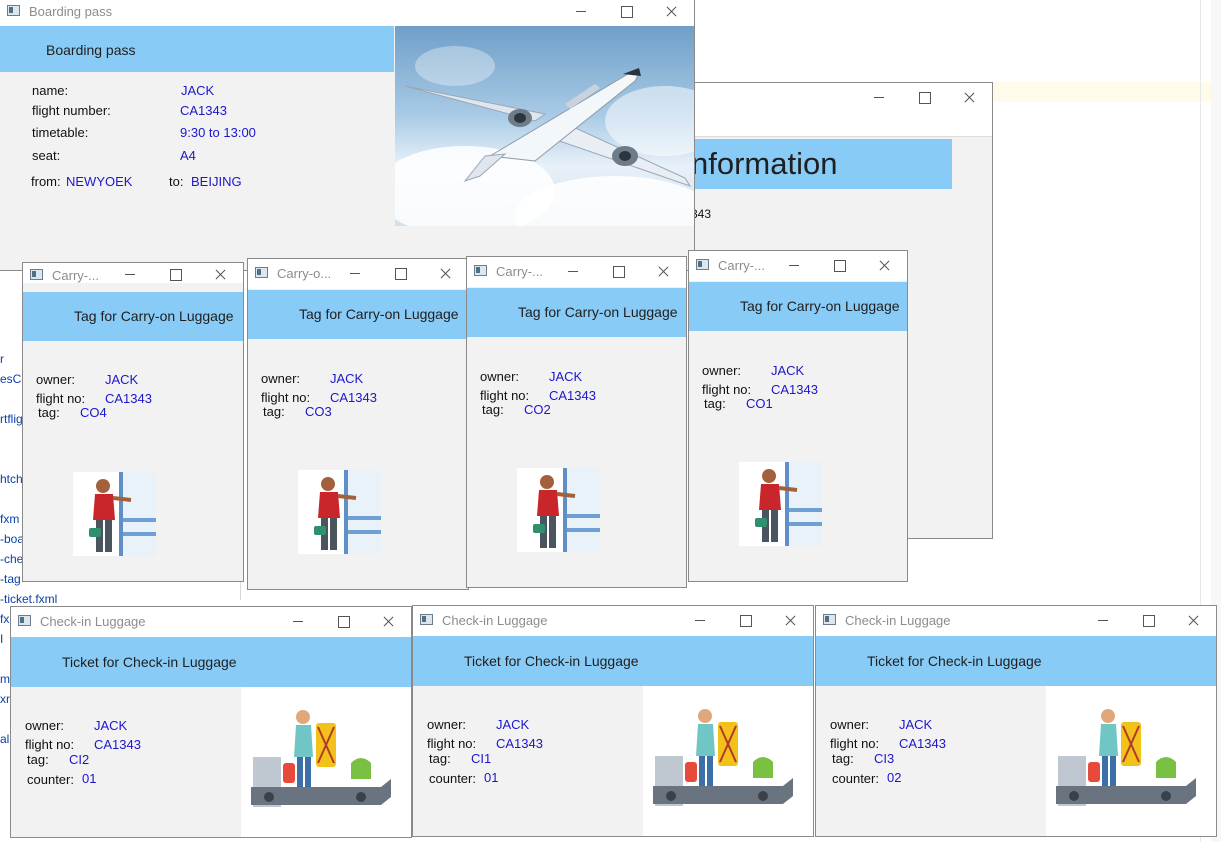 This screenshot has width=1221, height=842. What do you see at coordinates (4, 739) in the screenshot?
I see `project-tree-item: al` at bounding box center [4, 739].